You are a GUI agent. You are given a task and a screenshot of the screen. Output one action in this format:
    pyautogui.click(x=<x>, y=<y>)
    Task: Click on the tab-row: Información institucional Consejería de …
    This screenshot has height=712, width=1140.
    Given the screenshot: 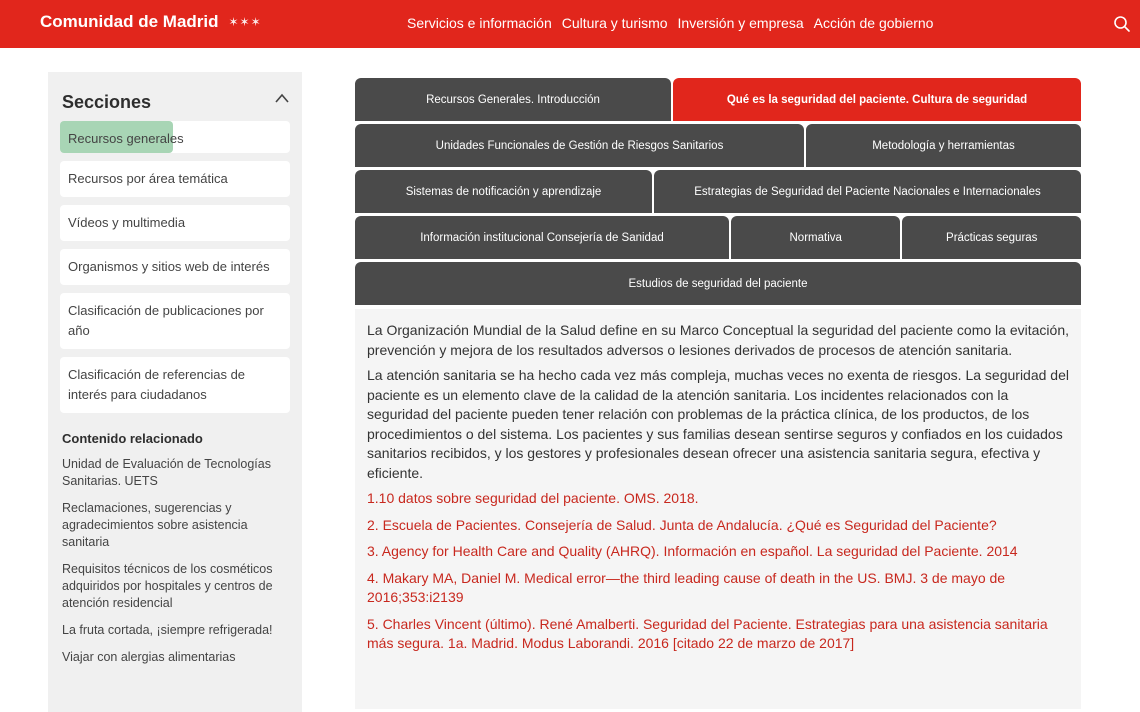 What is the action you would take?
    pyautogui.click(x=718, y=237)
    